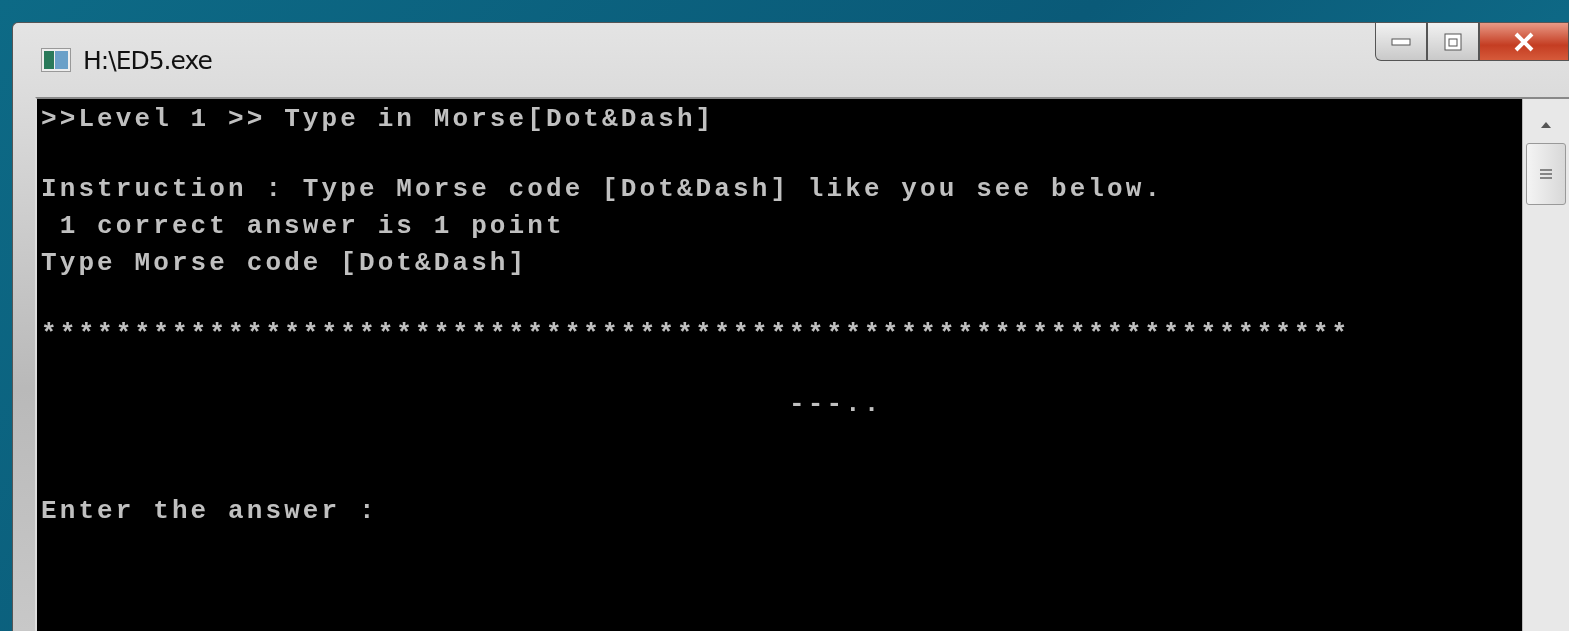 This screenshot has width=1569, height=631. I want to click on minimize-icon, so click(1401, 41).